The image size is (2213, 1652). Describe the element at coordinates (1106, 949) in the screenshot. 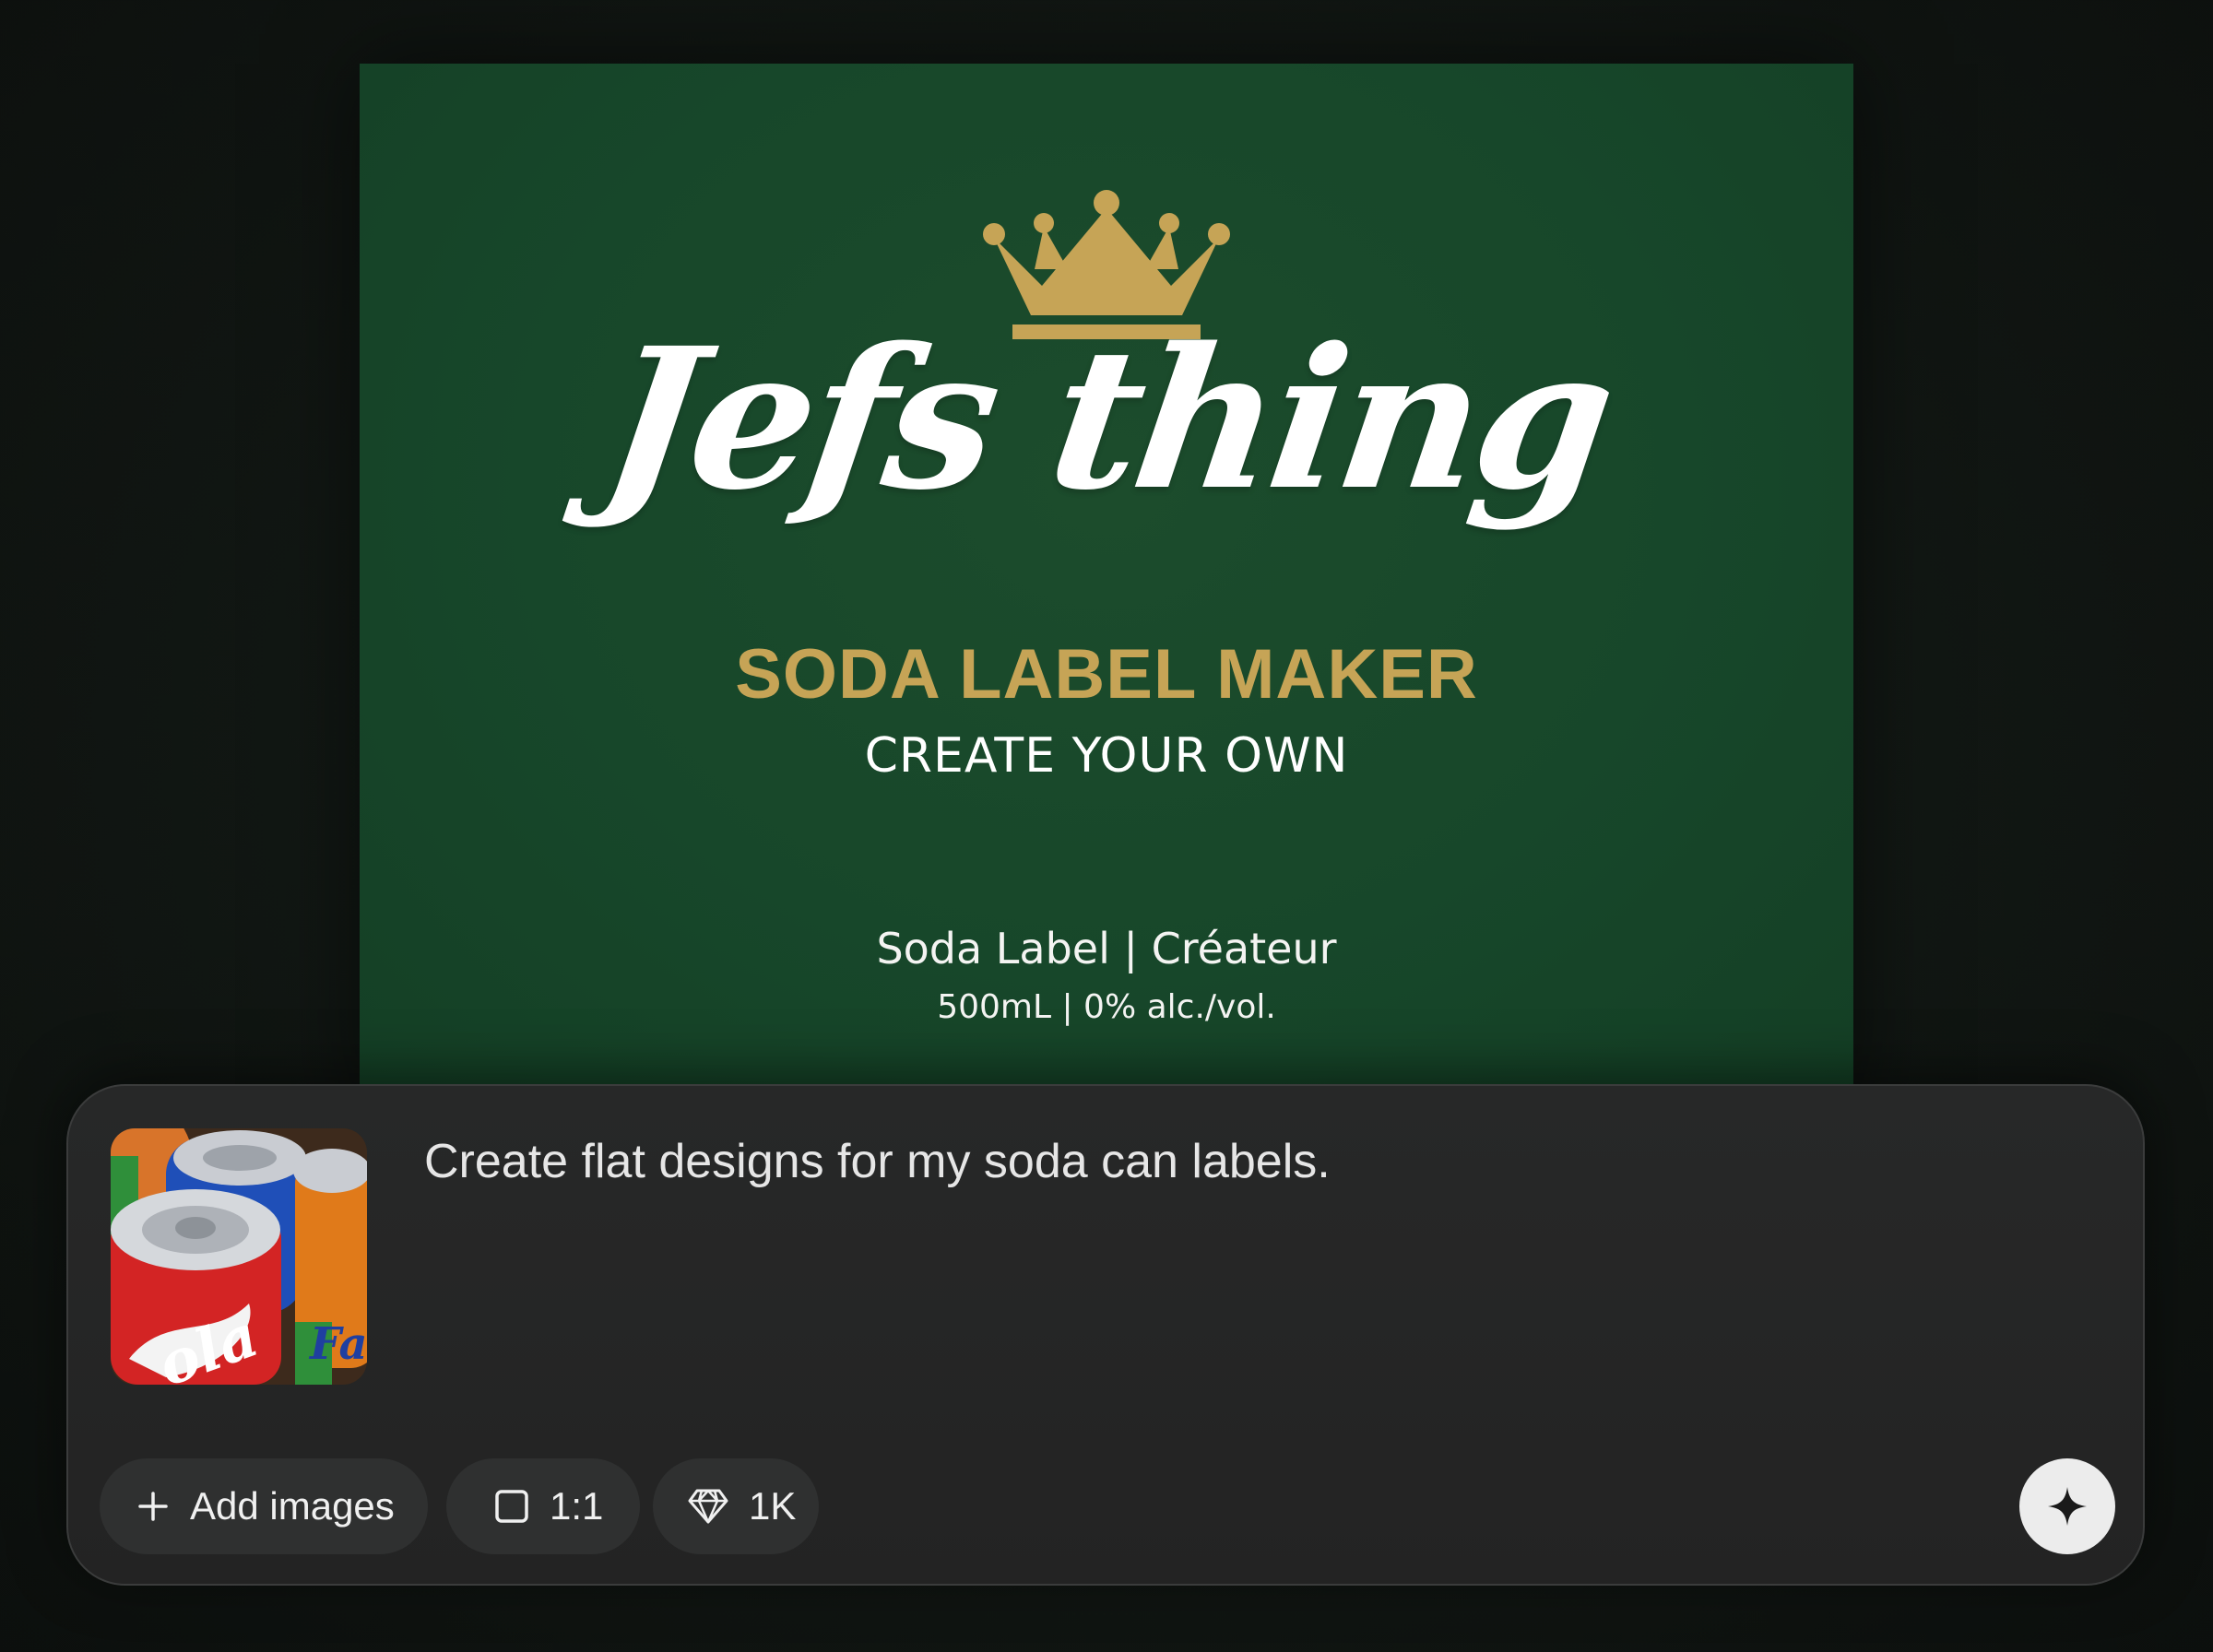

I see `product-line: Soda Label | Créateur` at that location.